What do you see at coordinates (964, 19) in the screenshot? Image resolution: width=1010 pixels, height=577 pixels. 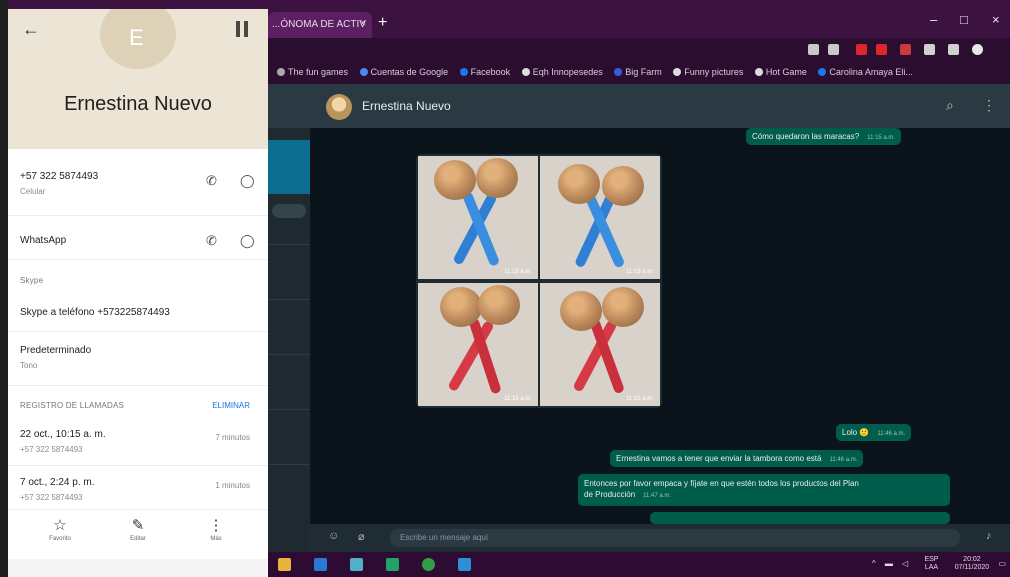 I see `maximize-button: □` at bounding box center [964, 19].